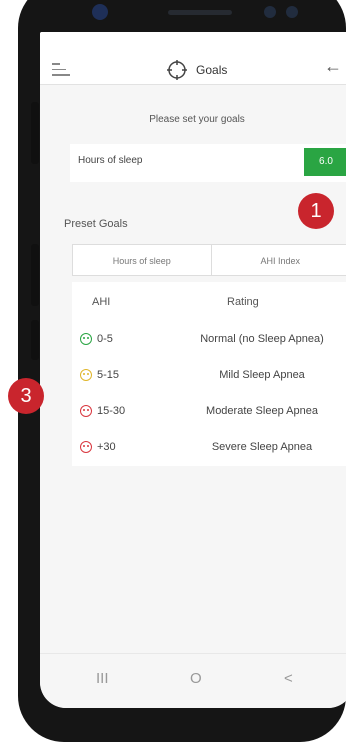 This screenshot has width=346, height=742. What do you see at coordinates (26, 396) in the screenshot?
I see `callout-badge-3: 3` at bounding box center [26, 396].